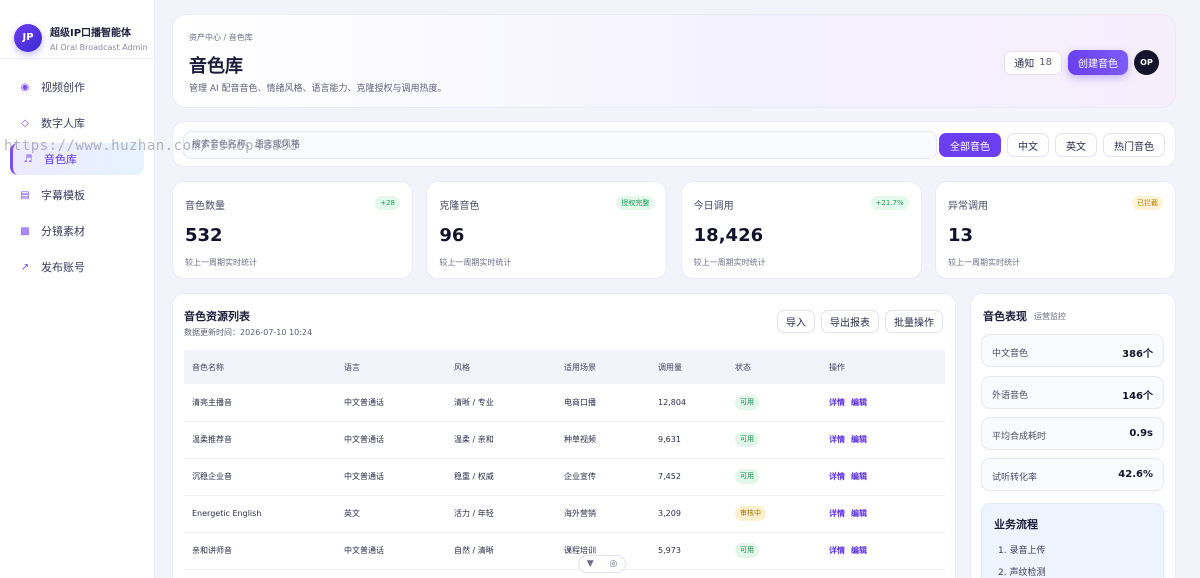 The width and height of the screenshot is (1200, 578). I want to click on digital-human-icon: ◇, so click(25, 123).